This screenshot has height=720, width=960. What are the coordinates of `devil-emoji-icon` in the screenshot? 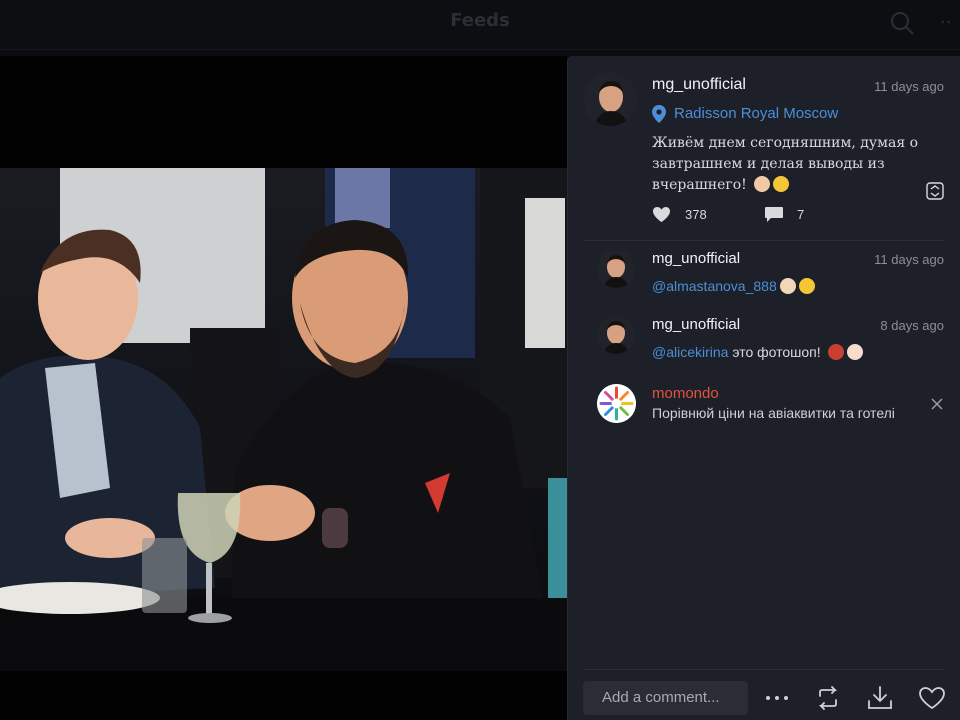 It's located at (835, 352).